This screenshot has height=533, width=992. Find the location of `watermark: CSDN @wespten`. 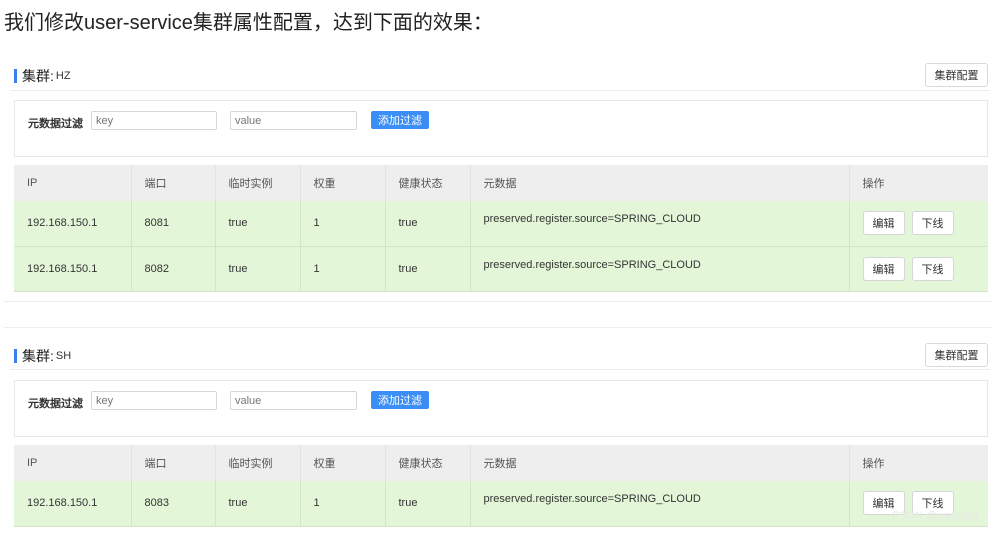

watermark: CSDN @wespten is located at coordinates (934, 516).